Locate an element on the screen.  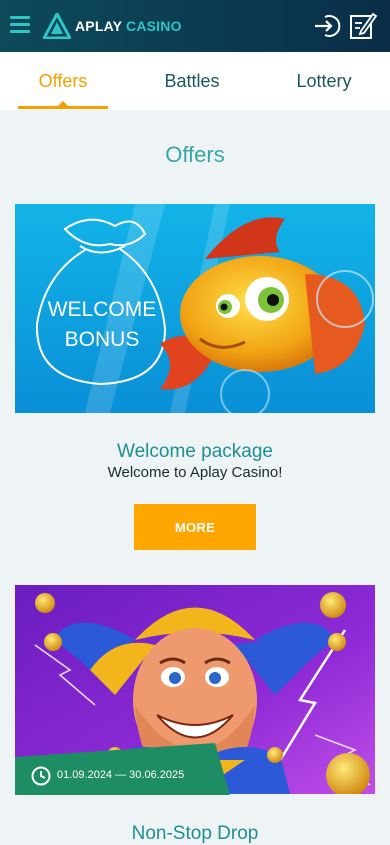
offer-title-non-stop-drop: Non-Stop Drop is located at coordinates (195, 833).